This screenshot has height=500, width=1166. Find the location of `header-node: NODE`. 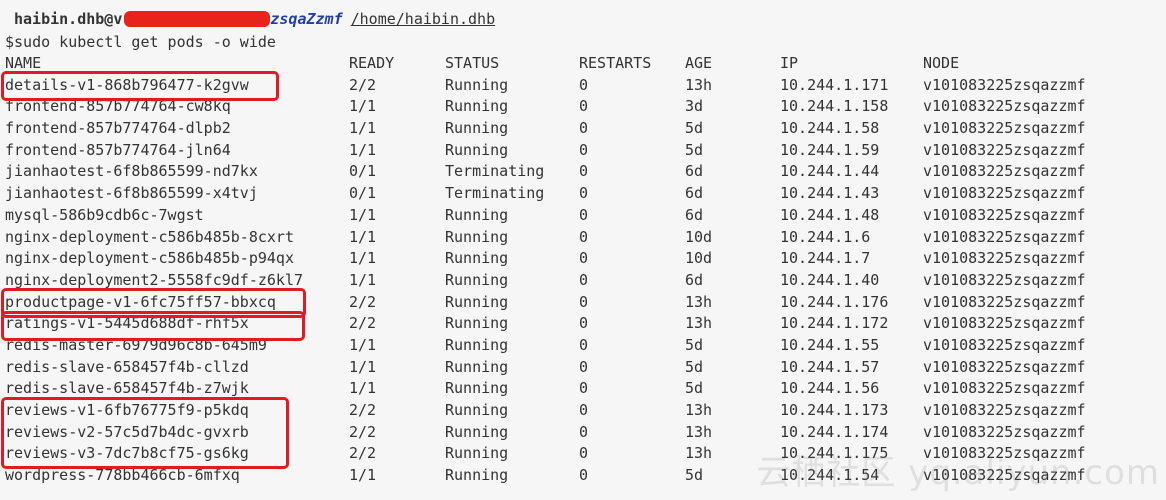

header-node: NODE is located at coordinates (941, 63).